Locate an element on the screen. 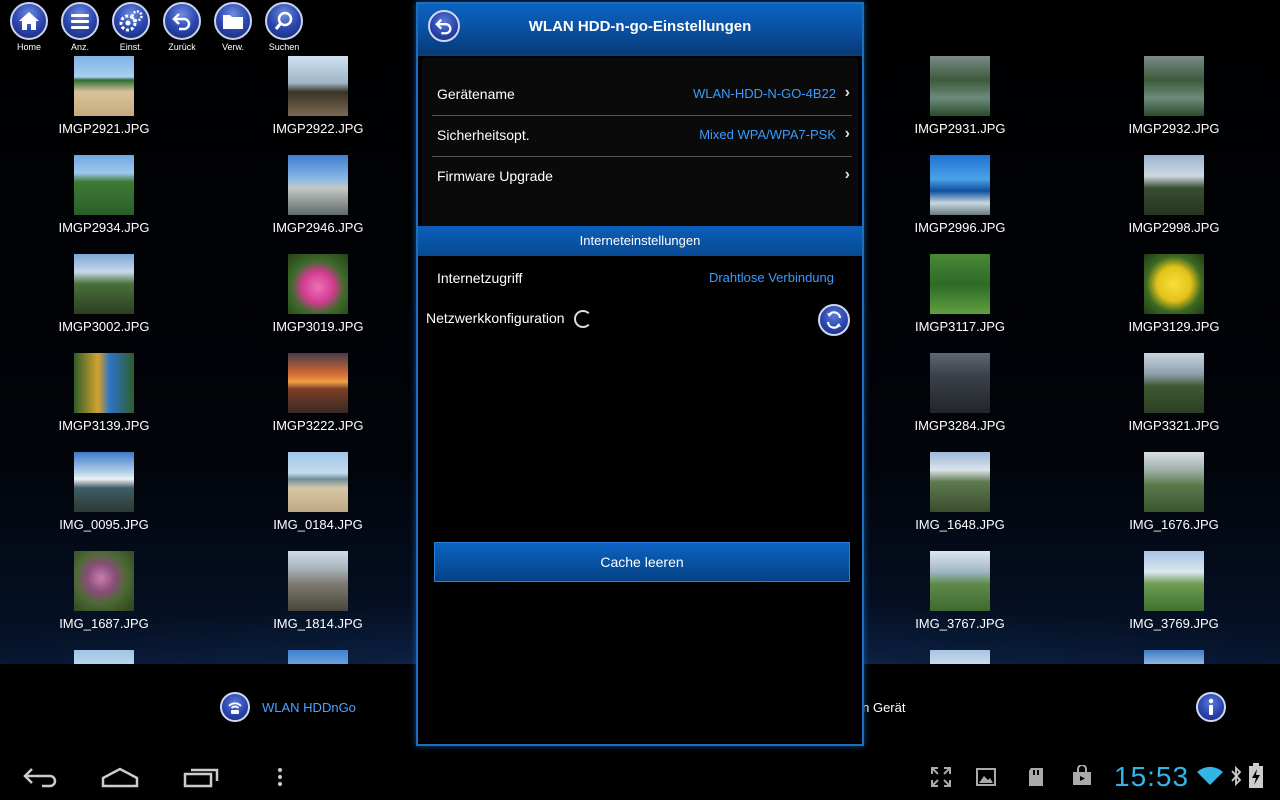 This screenshot has width=1280, height=800. thumbnail-filename: IMGP3129.JPG is located at coordinates (1174, 326).